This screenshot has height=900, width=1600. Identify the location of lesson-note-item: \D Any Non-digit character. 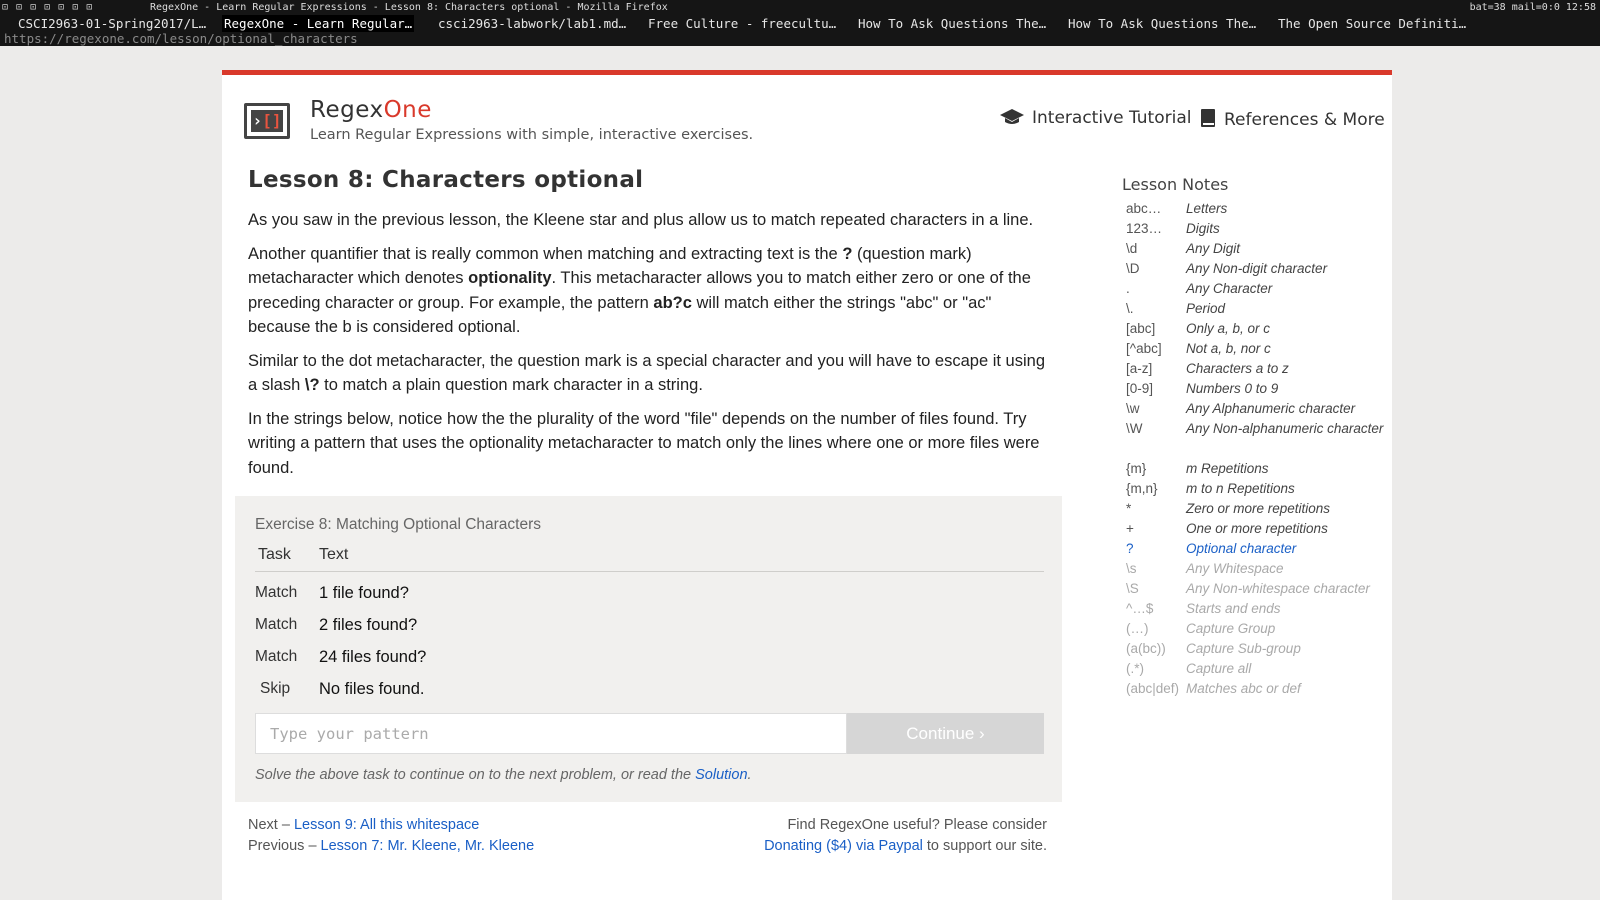
(1258, 269).